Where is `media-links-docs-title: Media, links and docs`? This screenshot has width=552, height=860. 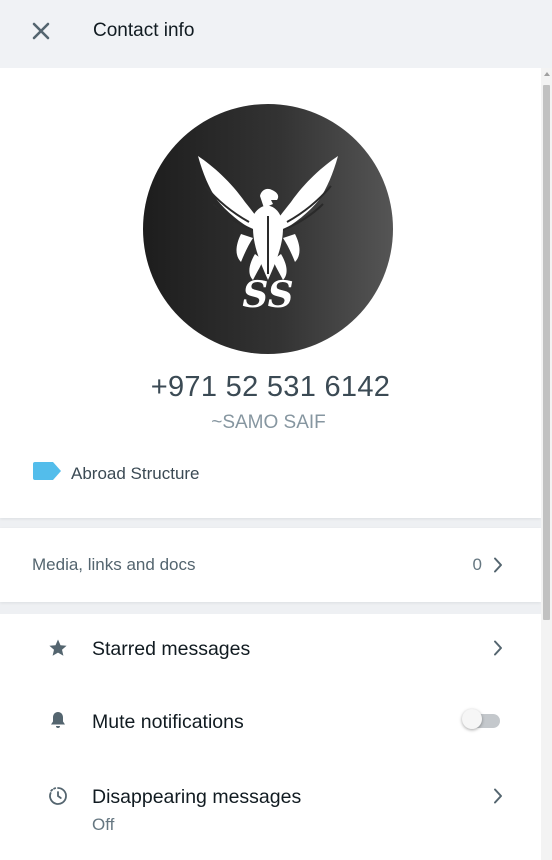 media-links-docs-title: Media, links and docs is located at coordinates (114, 564).